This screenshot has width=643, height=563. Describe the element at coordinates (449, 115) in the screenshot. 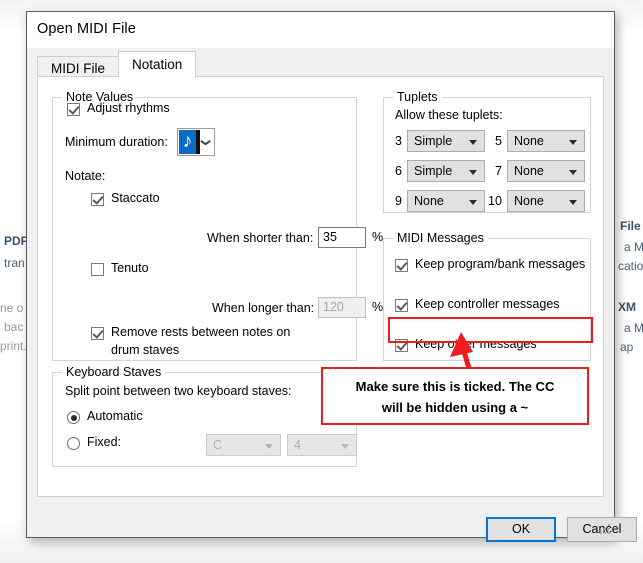

I see `label-allow-tuplets: Allow these tuplets:` at that location.